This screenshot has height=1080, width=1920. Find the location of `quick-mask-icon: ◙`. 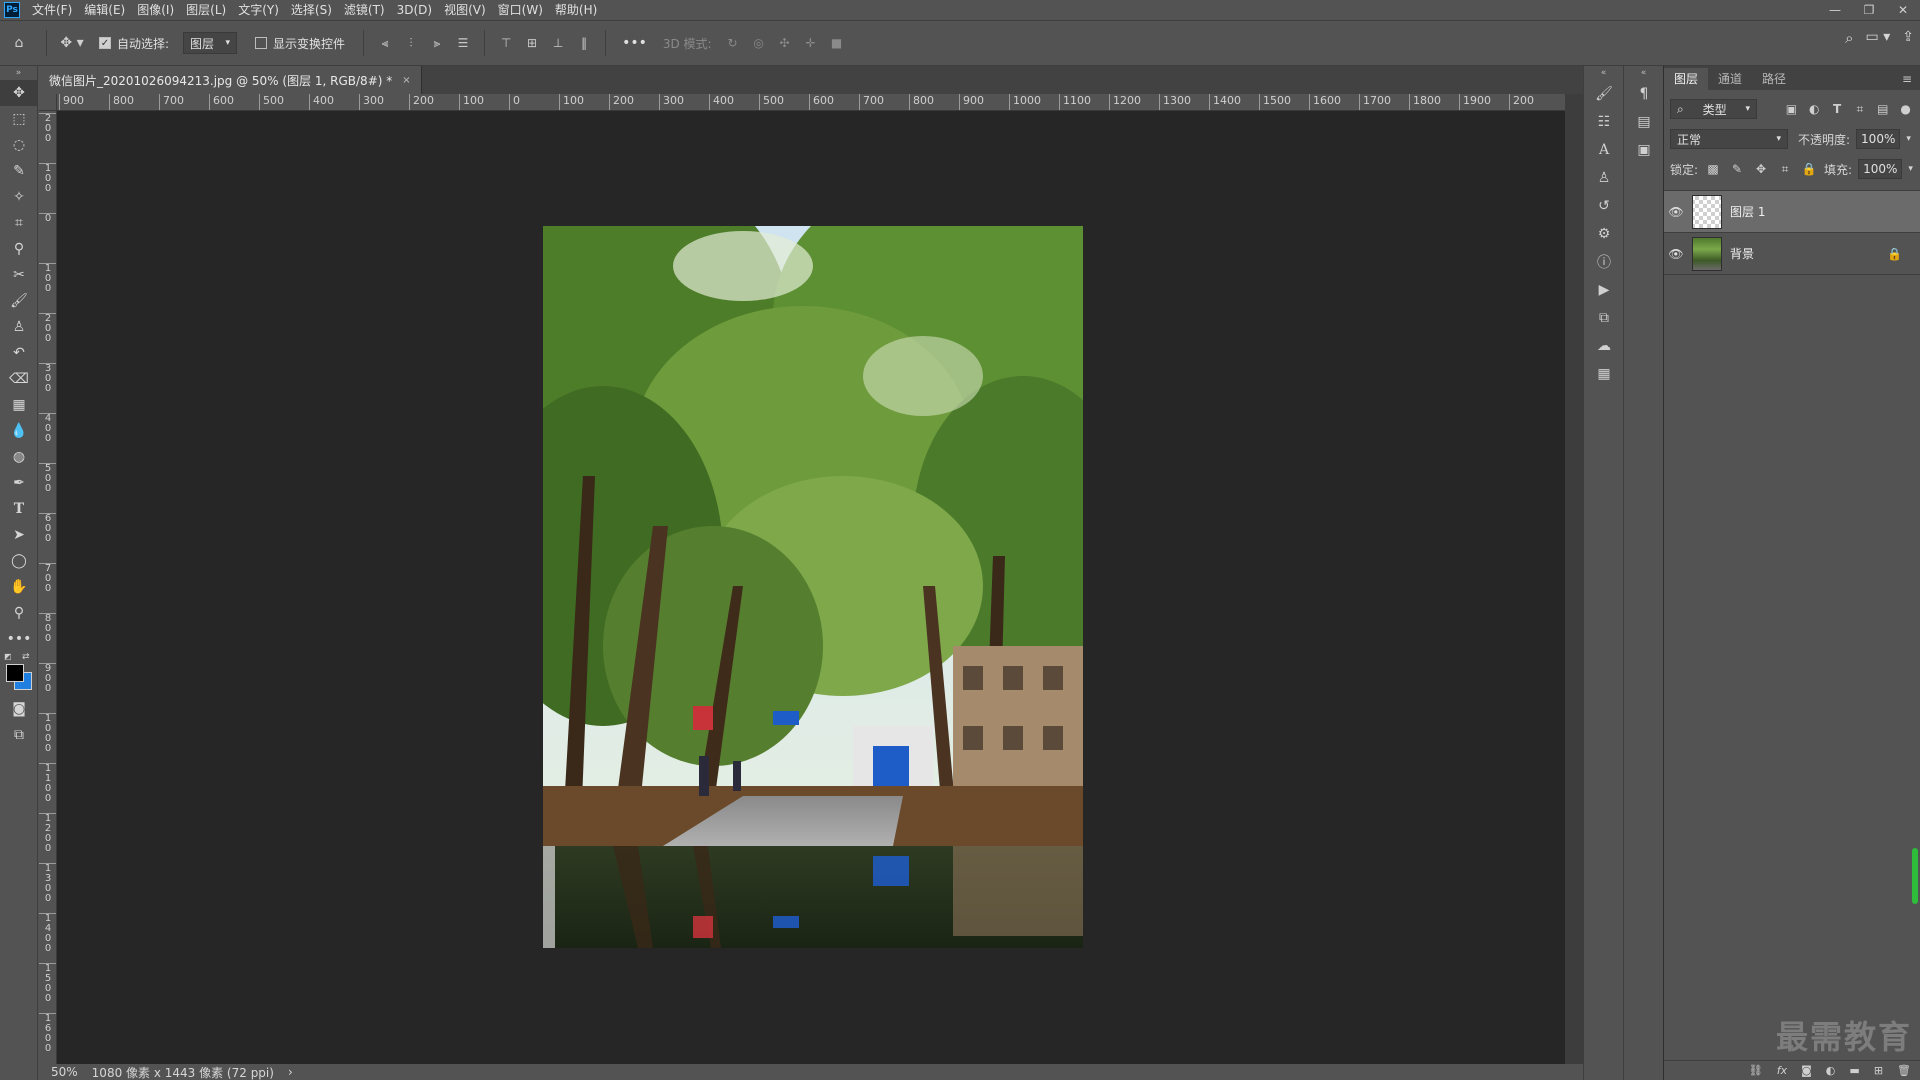

quick-mask-icon: ◙ is located at coordinates (19, 709).